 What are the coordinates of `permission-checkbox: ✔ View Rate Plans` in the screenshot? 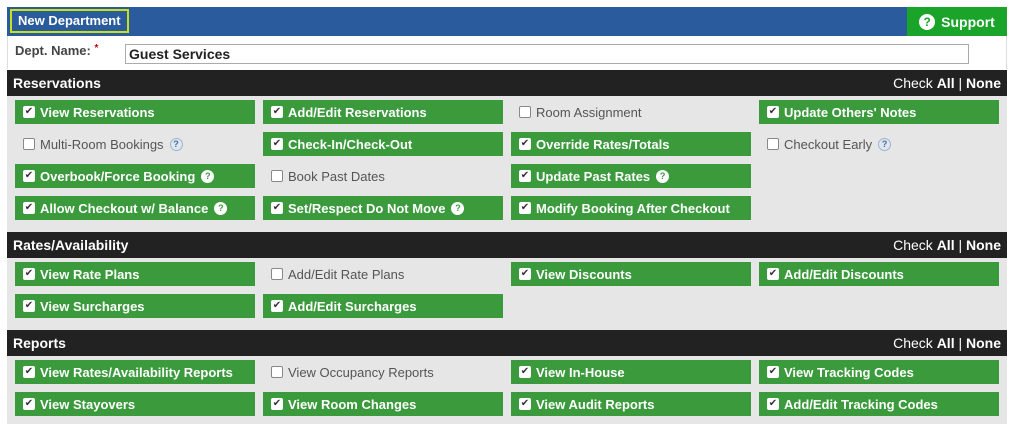 It's located at (135, 274).